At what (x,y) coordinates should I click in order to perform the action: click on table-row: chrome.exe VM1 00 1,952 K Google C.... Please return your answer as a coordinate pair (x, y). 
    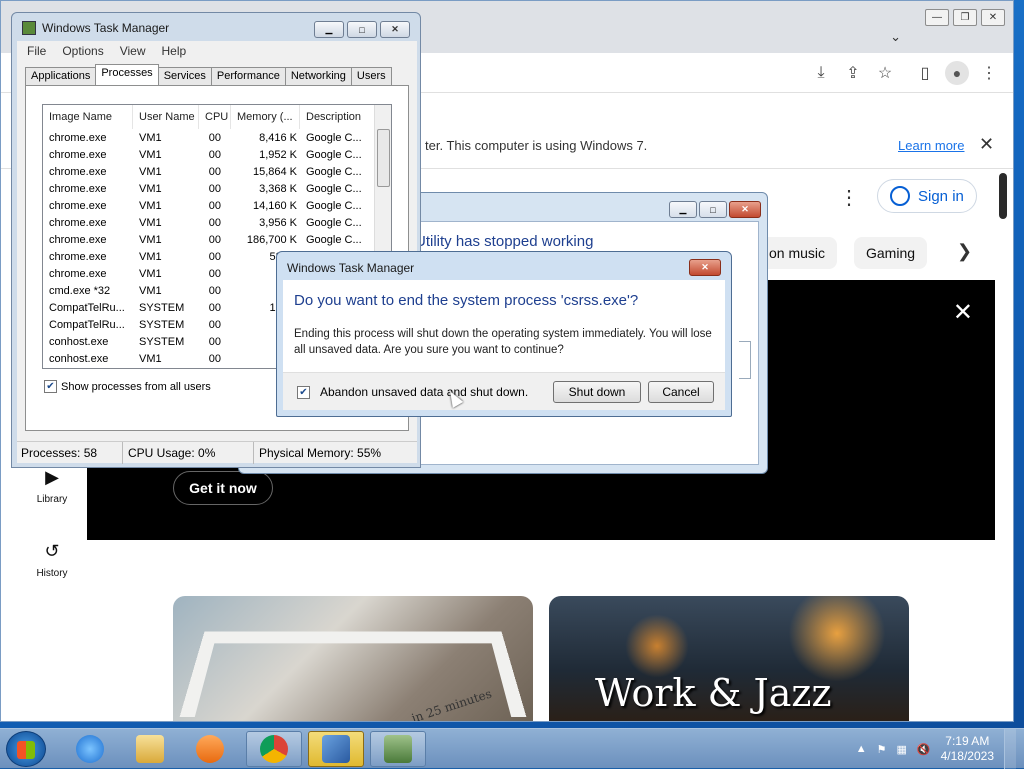
    Looking at the image, I should click on (208, 155).